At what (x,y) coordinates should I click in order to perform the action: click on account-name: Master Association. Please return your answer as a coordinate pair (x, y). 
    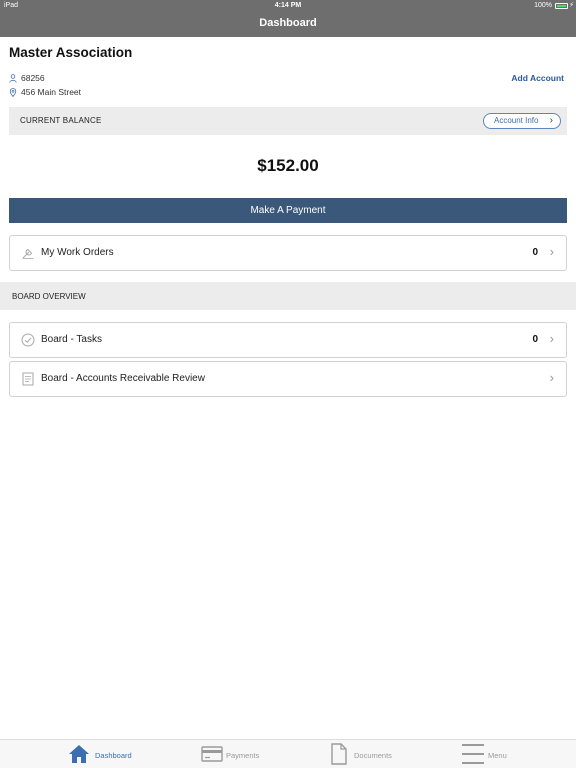
    Looking at the image, I should click on (71, 52).